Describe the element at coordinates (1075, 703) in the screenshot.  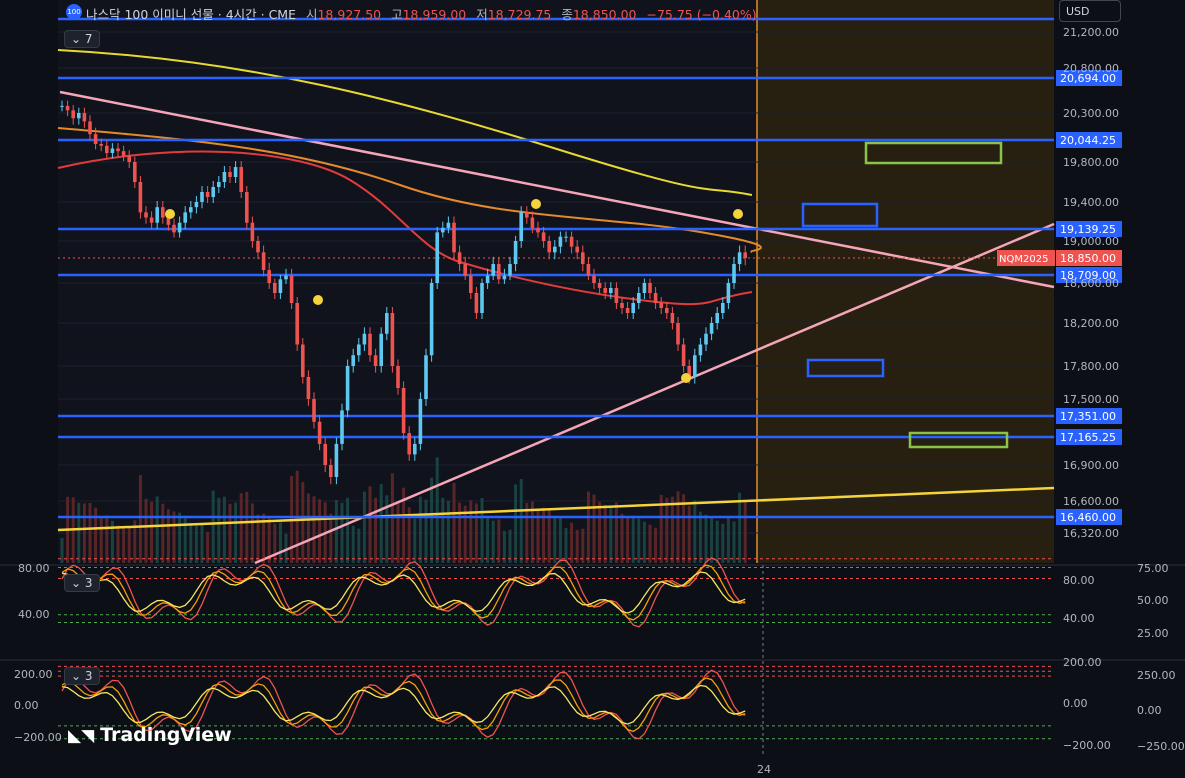
I see `osc2-right-tick: 0.00` at that location.